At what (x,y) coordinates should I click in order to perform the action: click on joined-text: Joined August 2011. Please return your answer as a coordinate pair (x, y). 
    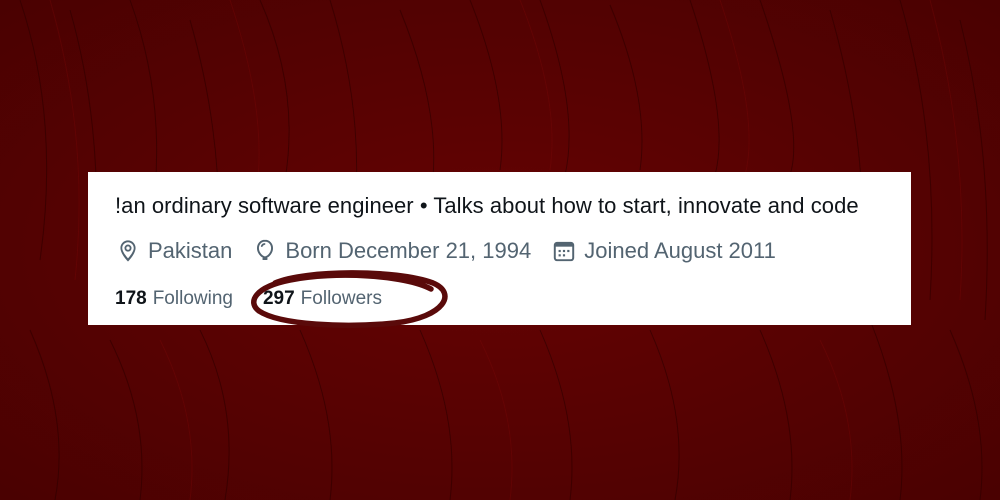
    Looking at the image, I should click on (680, 250).